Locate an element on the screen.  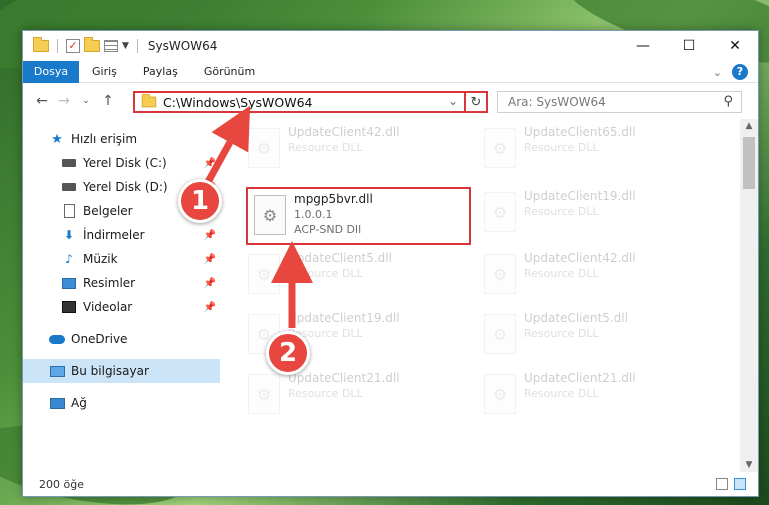
file-item: ⚙ UpdateClient19.dll Resource DLL is located at coordinates (591, 212).